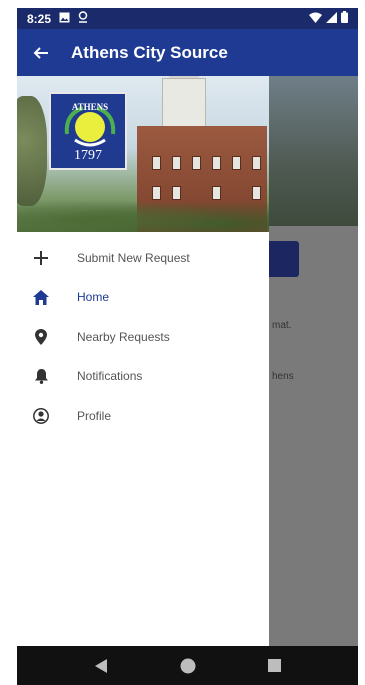 The width and height of the screenshot is (365, 685). I want to click on seal-emblem: ATHENS, so click(90, 124).